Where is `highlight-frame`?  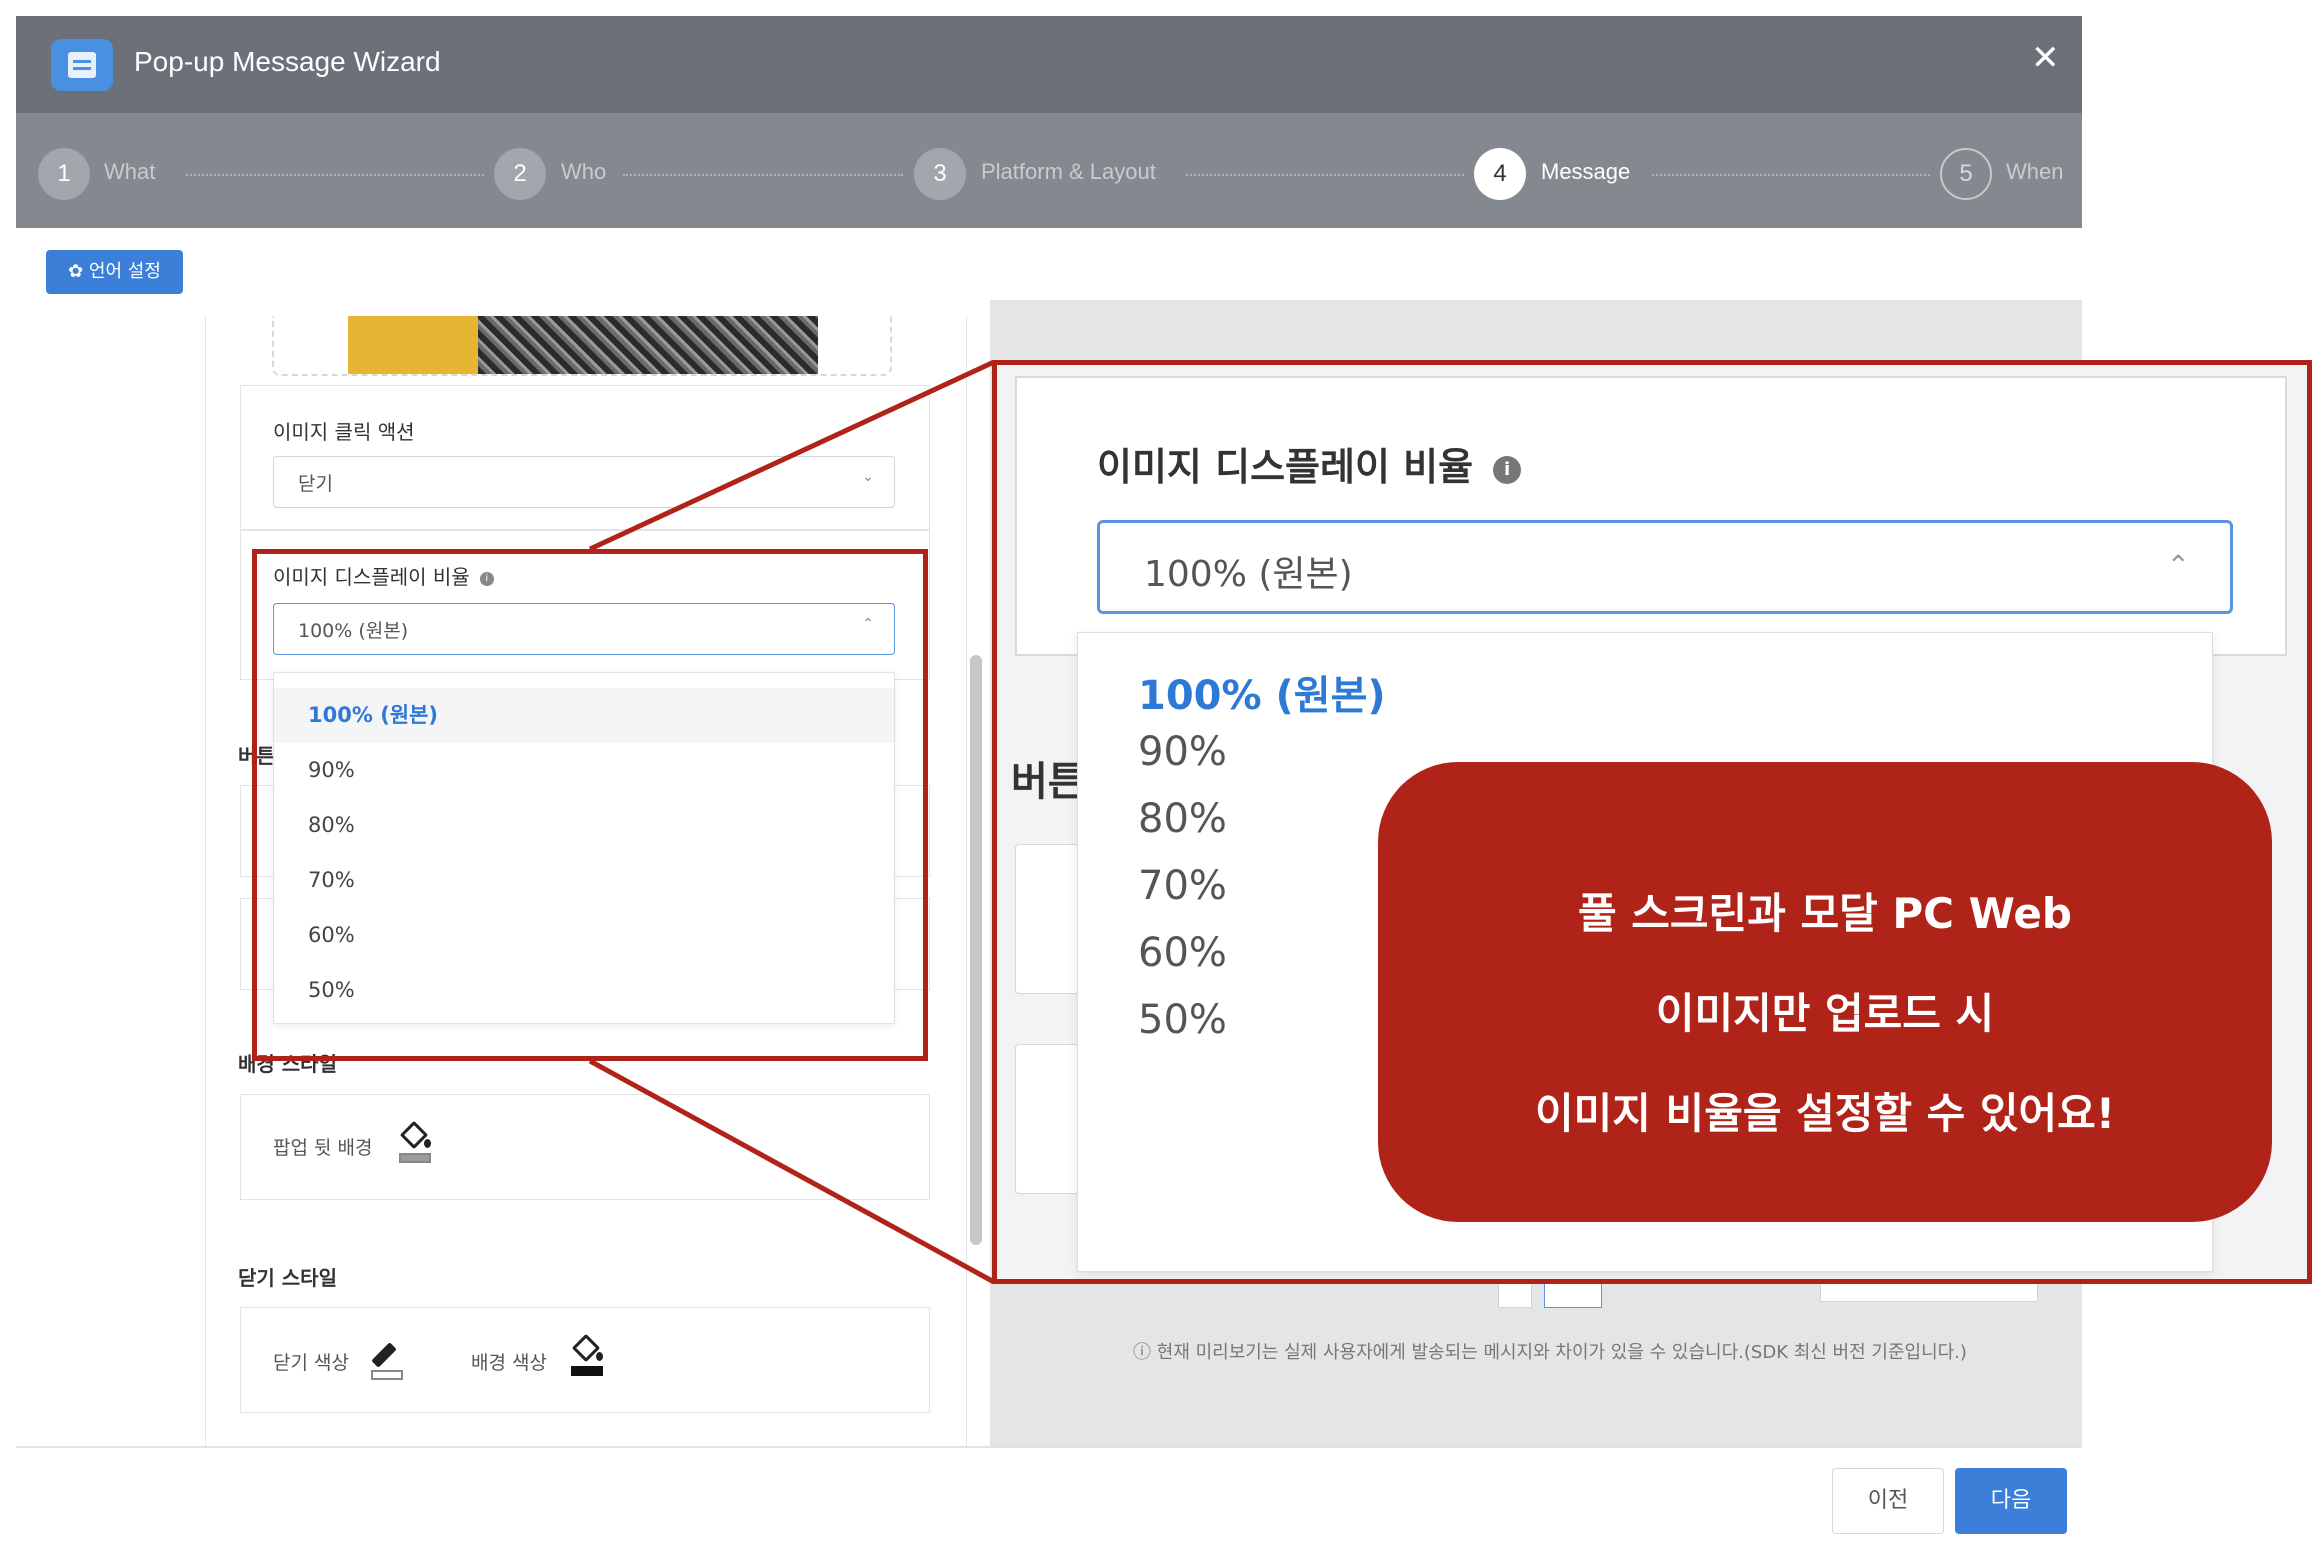 highlight-frame is located at coordinates (590, 805).